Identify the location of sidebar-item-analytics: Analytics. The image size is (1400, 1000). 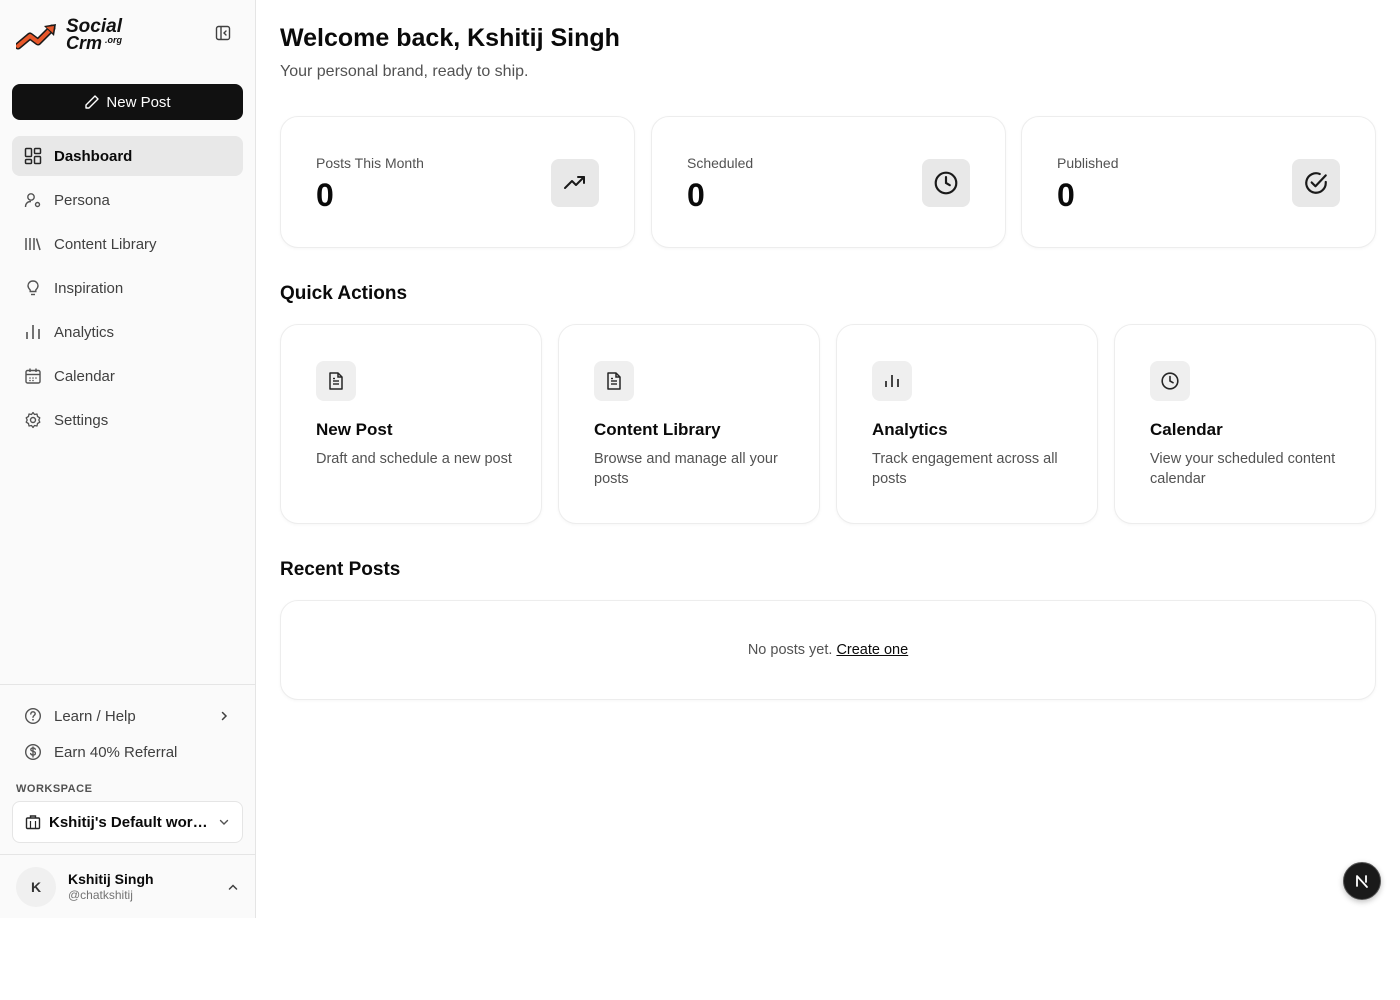
(127, 332).